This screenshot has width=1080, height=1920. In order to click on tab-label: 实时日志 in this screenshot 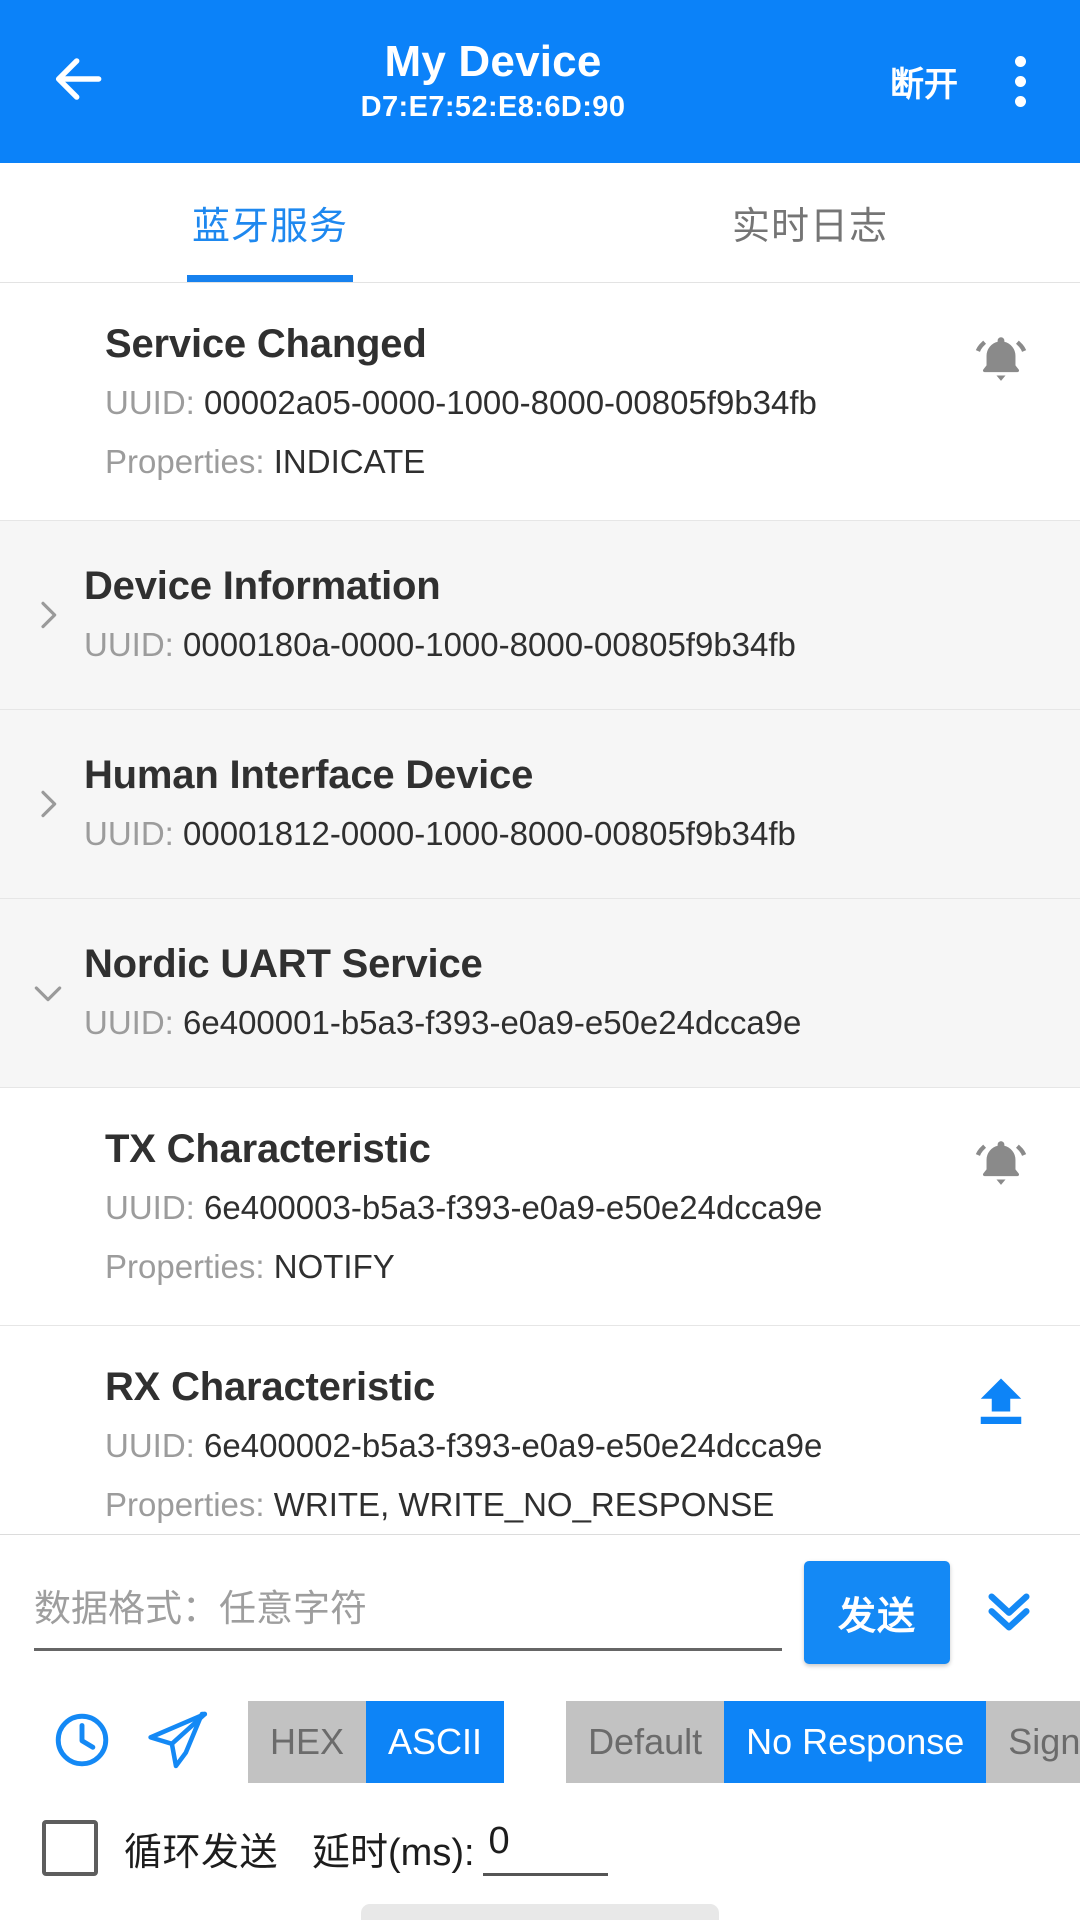, I will do `click(809, 227)`.